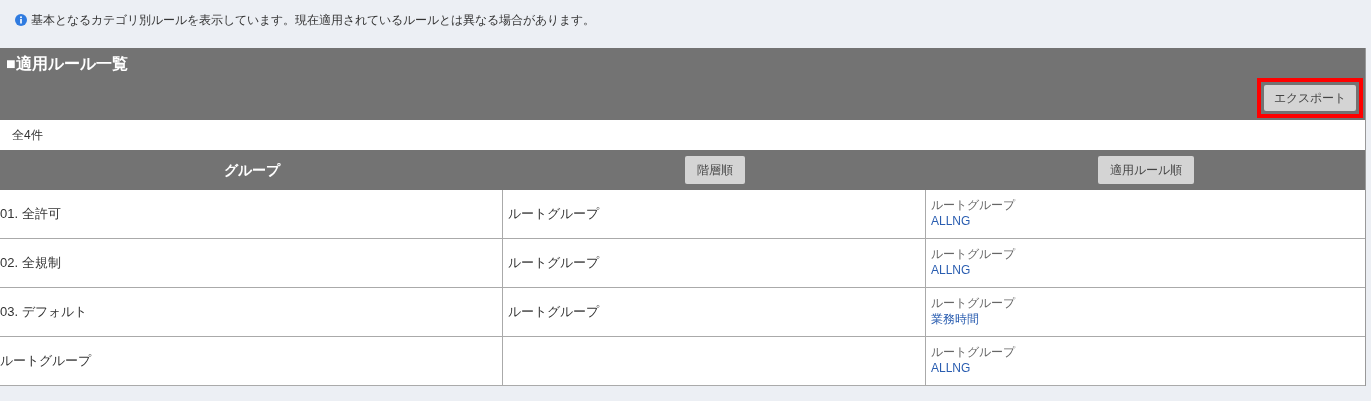 This screenshot has width=1371, height=401. What do you see at coordinates (43, 312) in the screenshot?
I see `table-cell-text: 03. デフォルト` at bounding box center [43, 312].